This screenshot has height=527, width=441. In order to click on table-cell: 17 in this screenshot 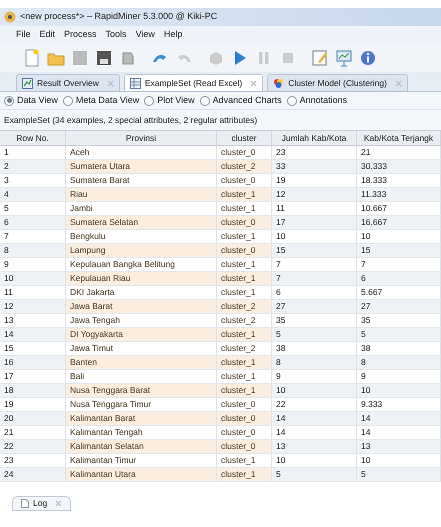, I will do `click(314, 222)`.